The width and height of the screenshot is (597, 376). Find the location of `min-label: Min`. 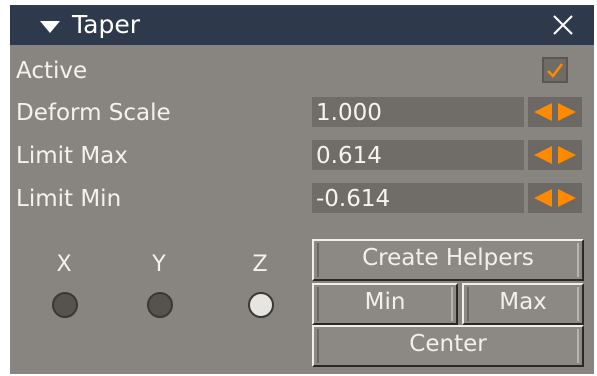

min-label: Min is located at coordinates (385, 302).